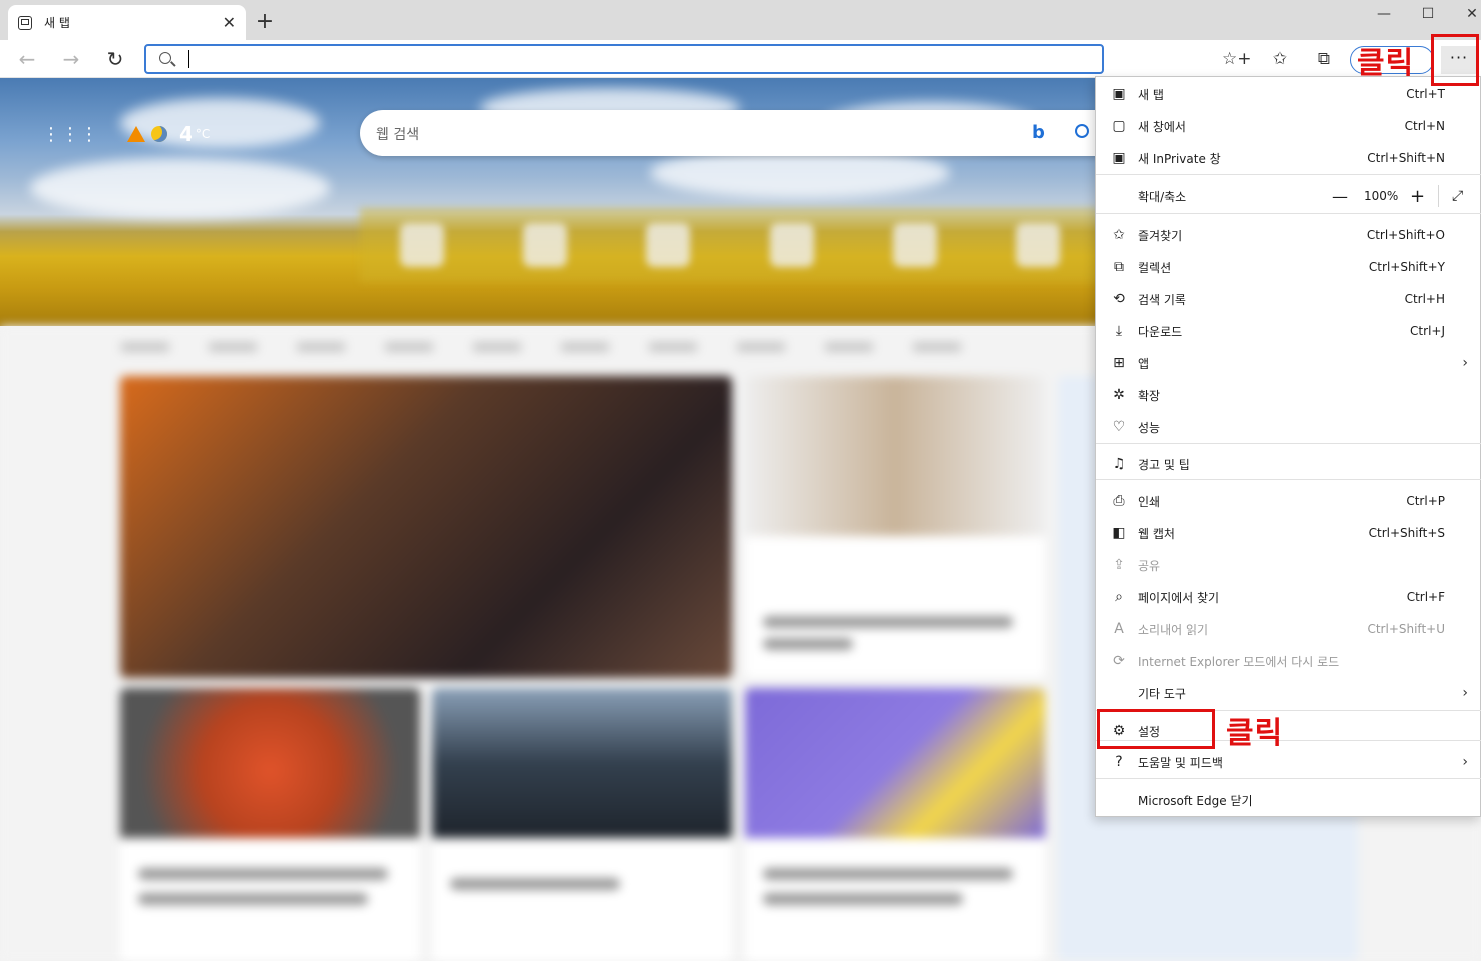 The height and width of the screenshot is (961, 1481). Describe the element at coordinates (1425, 597) in the screenshot. I see `menu-item-shortcut: Ctrl+F` at that location.